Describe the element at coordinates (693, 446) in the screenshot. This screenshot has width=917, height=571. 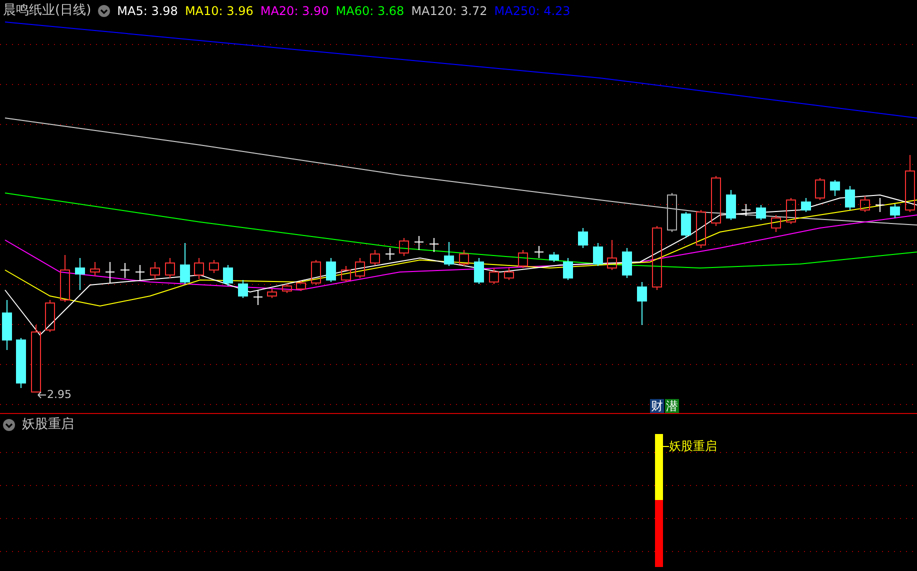
I see `signal-label: 妖股重启` at that location.